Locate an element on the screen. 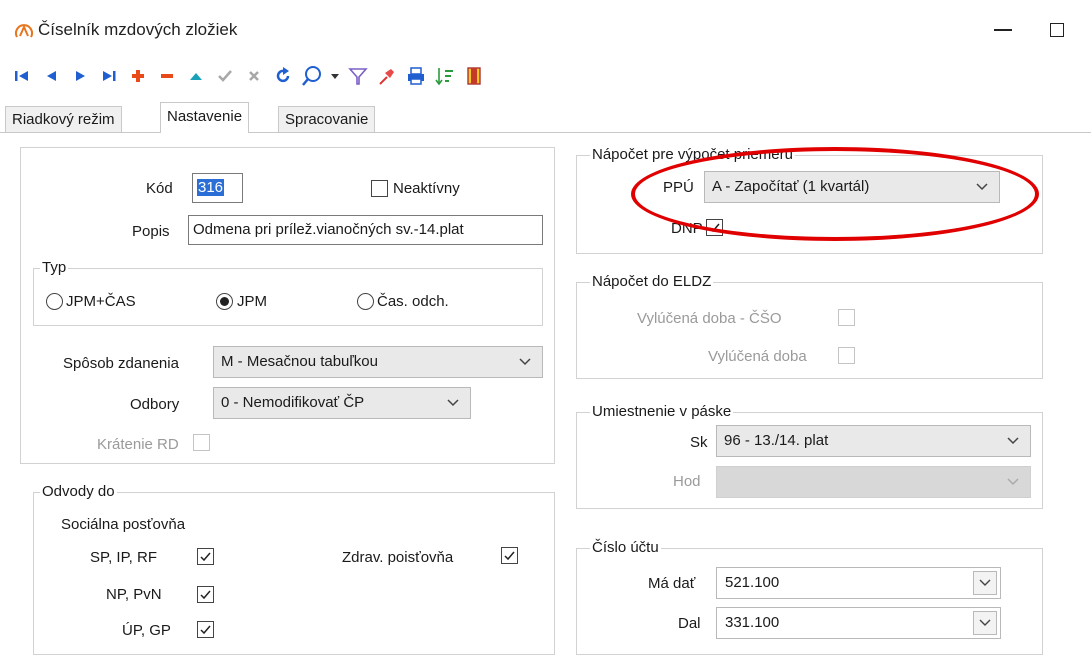 The width and height of the screenshot is (1091, 655). vylucena-doba-label: Vylúčená doba is located at coordinates (757, 356).